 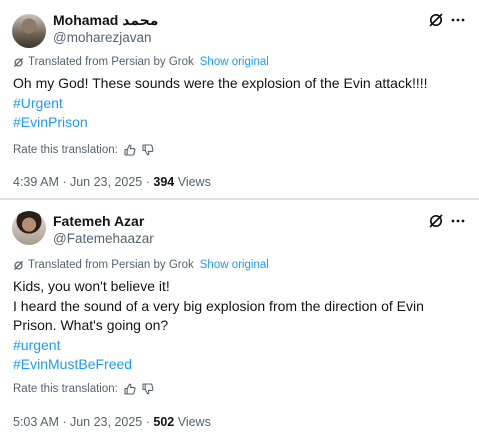 I want to click on timestamp: 5:03 AM · Jun 23, 2025 ·, so click(x=83, y=422).